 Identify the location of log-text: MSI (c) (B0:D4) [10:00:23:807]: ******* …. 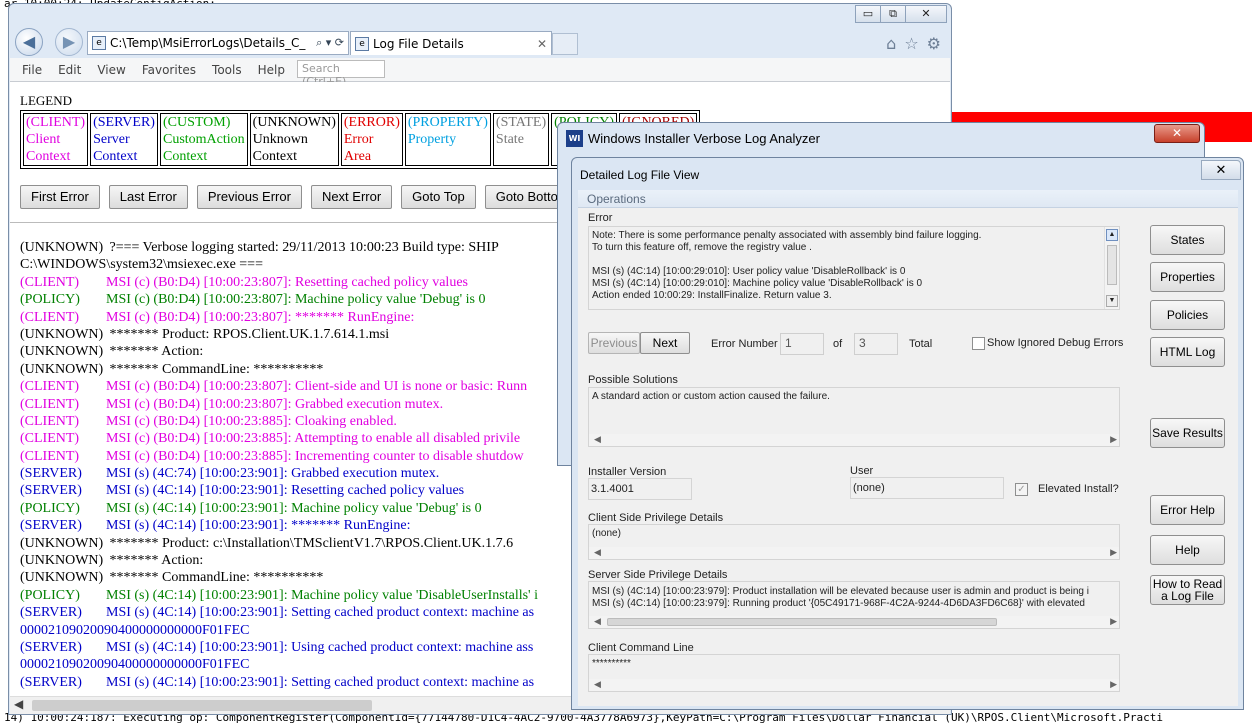
(260, 317).